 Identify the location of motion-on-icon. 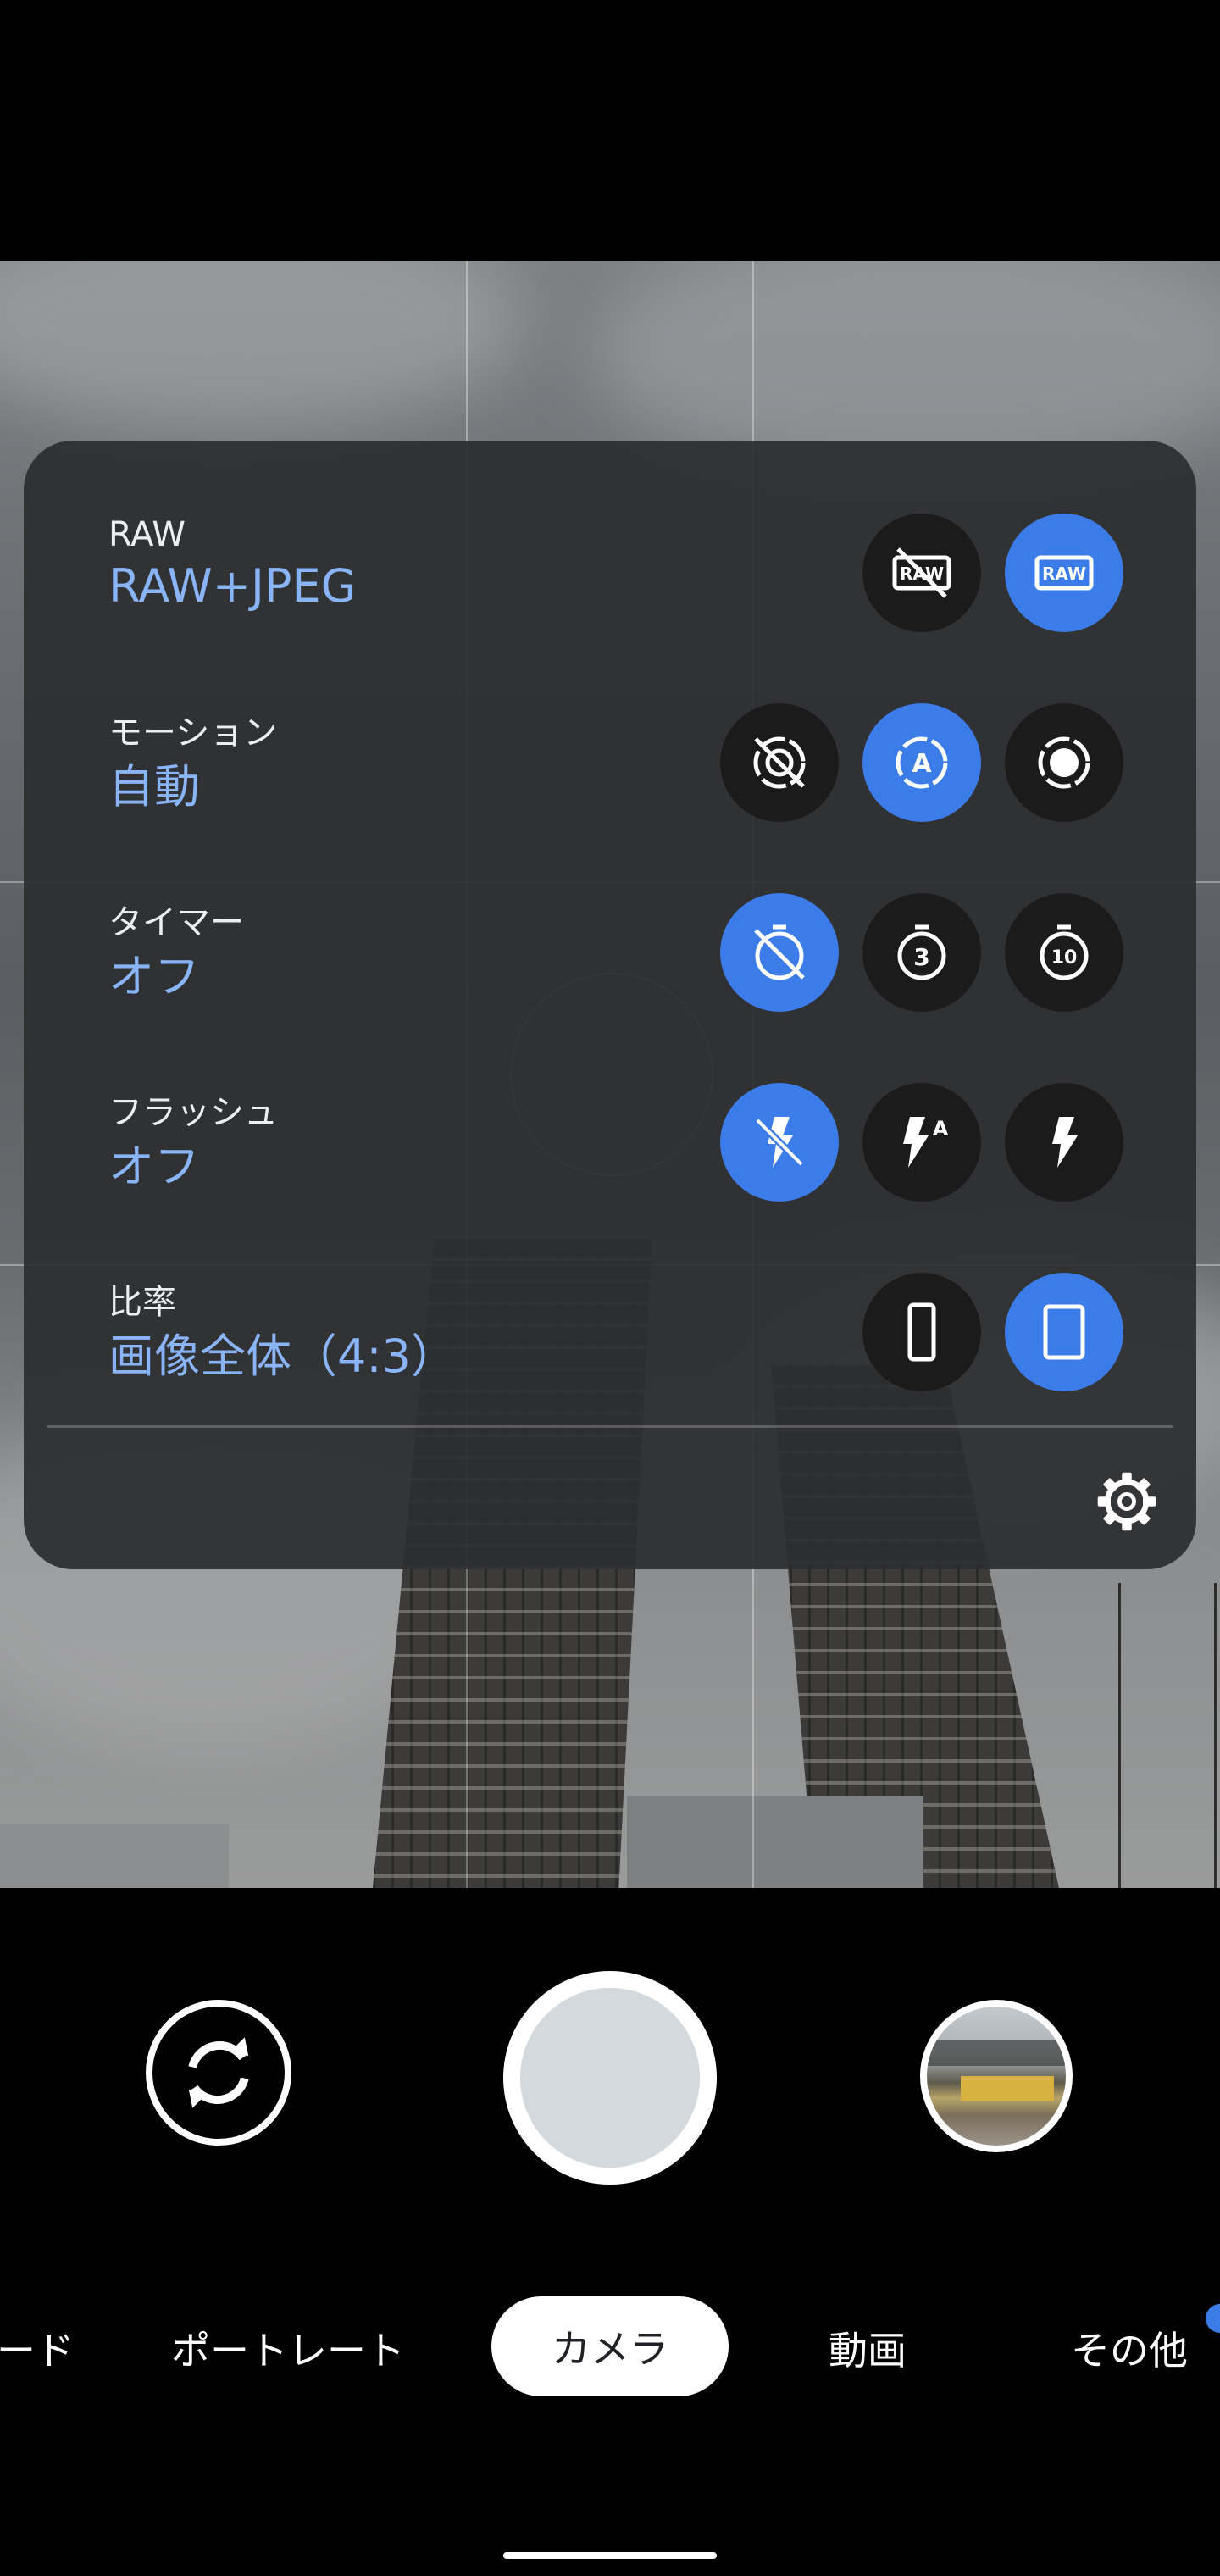
(1064, 762).